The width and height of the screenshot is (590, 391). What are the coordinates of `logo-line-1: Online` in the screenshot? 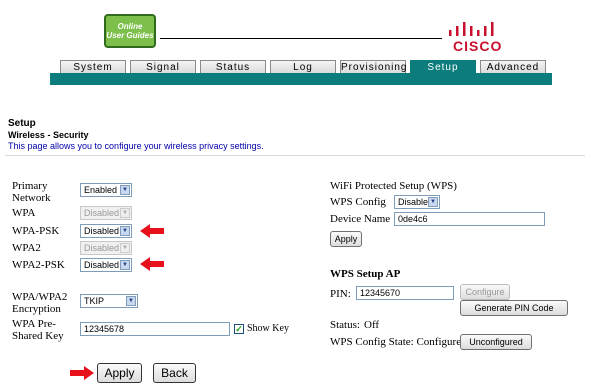 It's located at (130, 26).